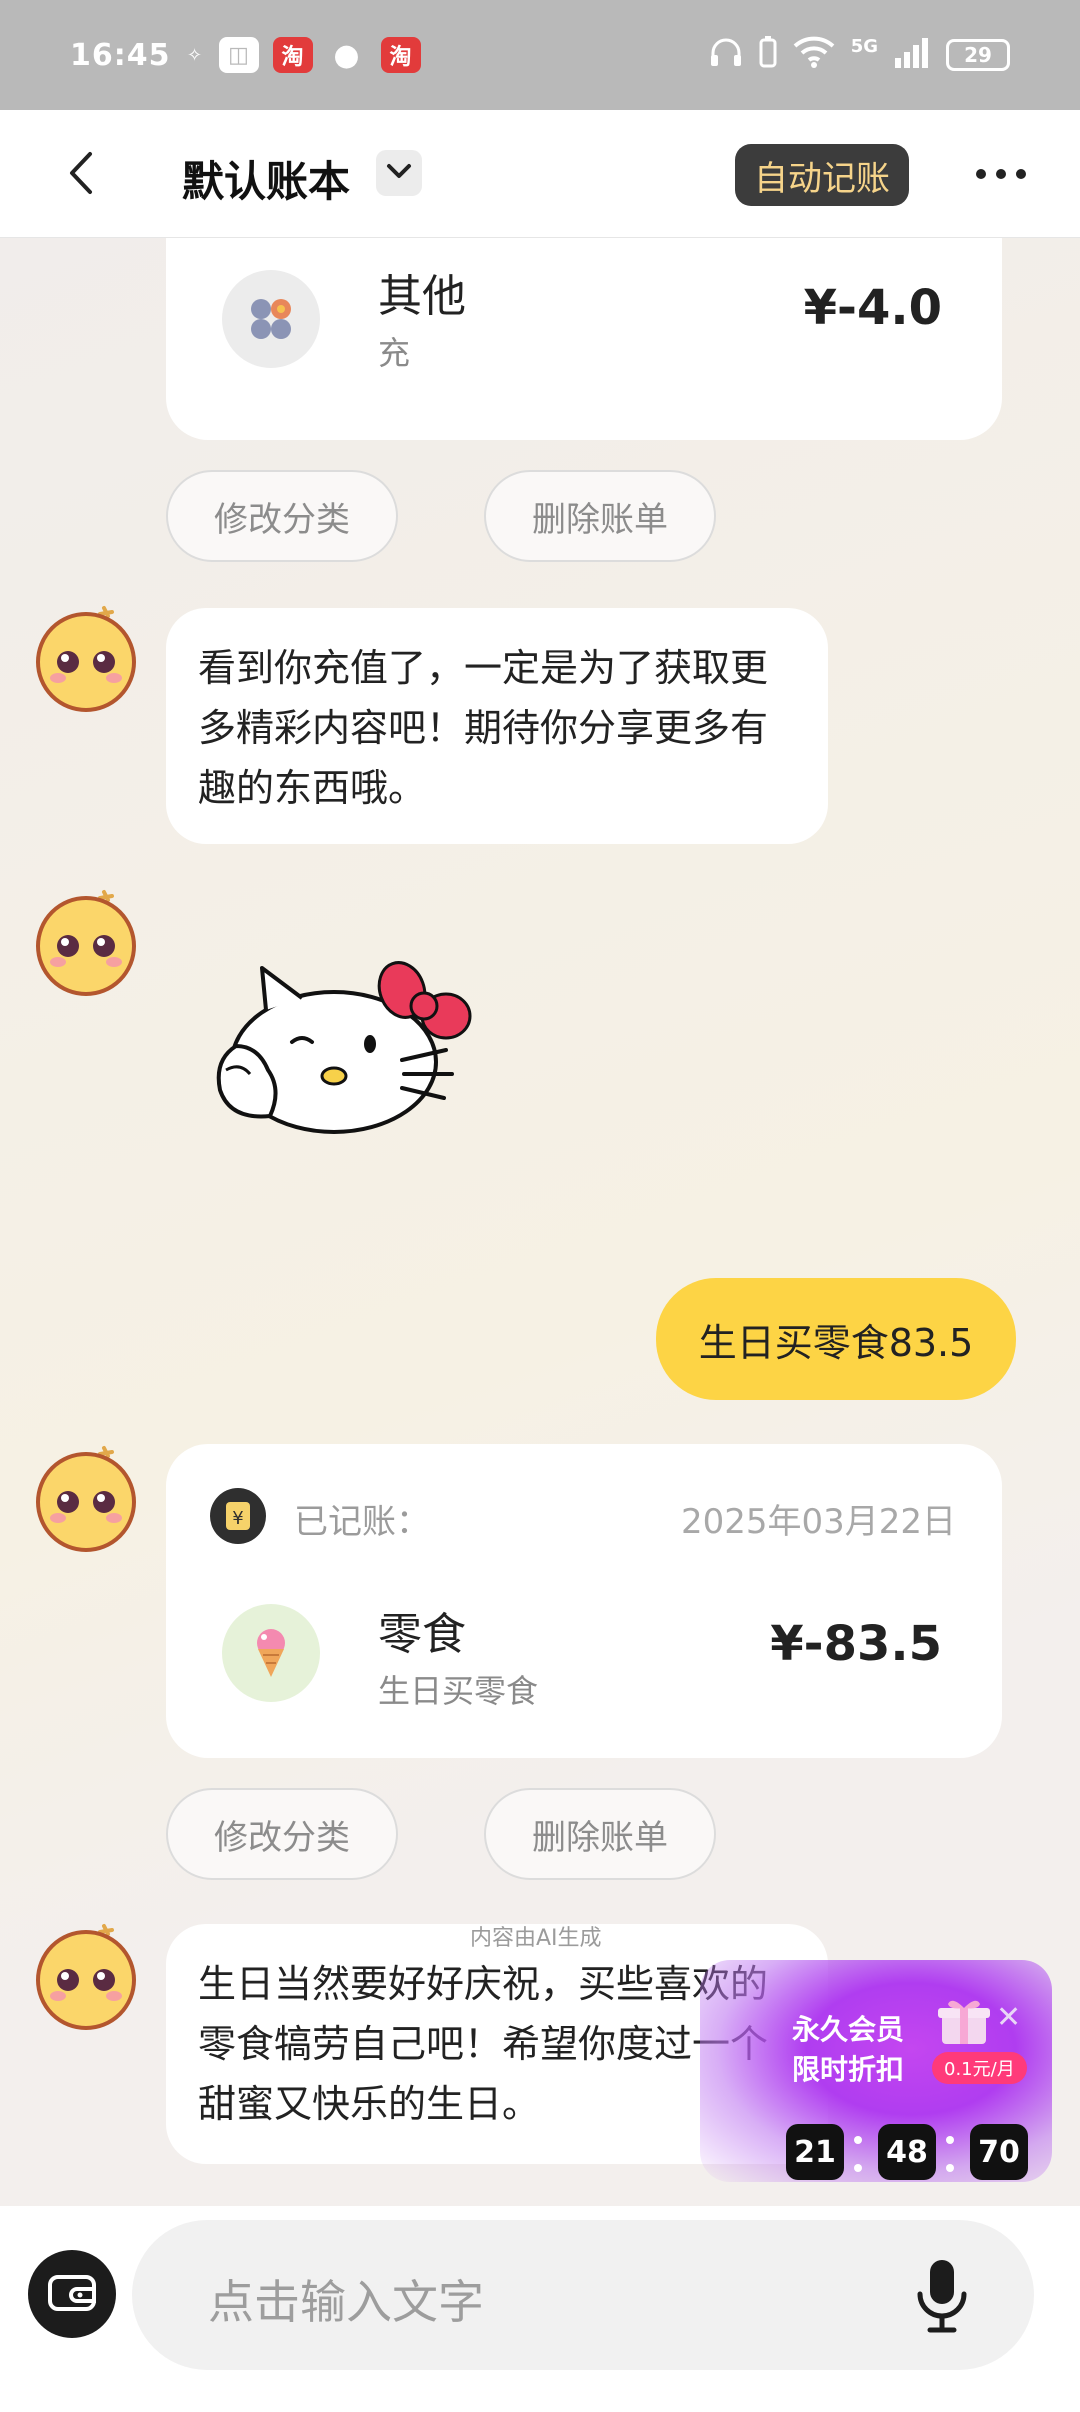  What do you see at coordinates (238, 55) in the screenshot?
I see `app-notification-icon: ◫` at bounding box center [238, 55].